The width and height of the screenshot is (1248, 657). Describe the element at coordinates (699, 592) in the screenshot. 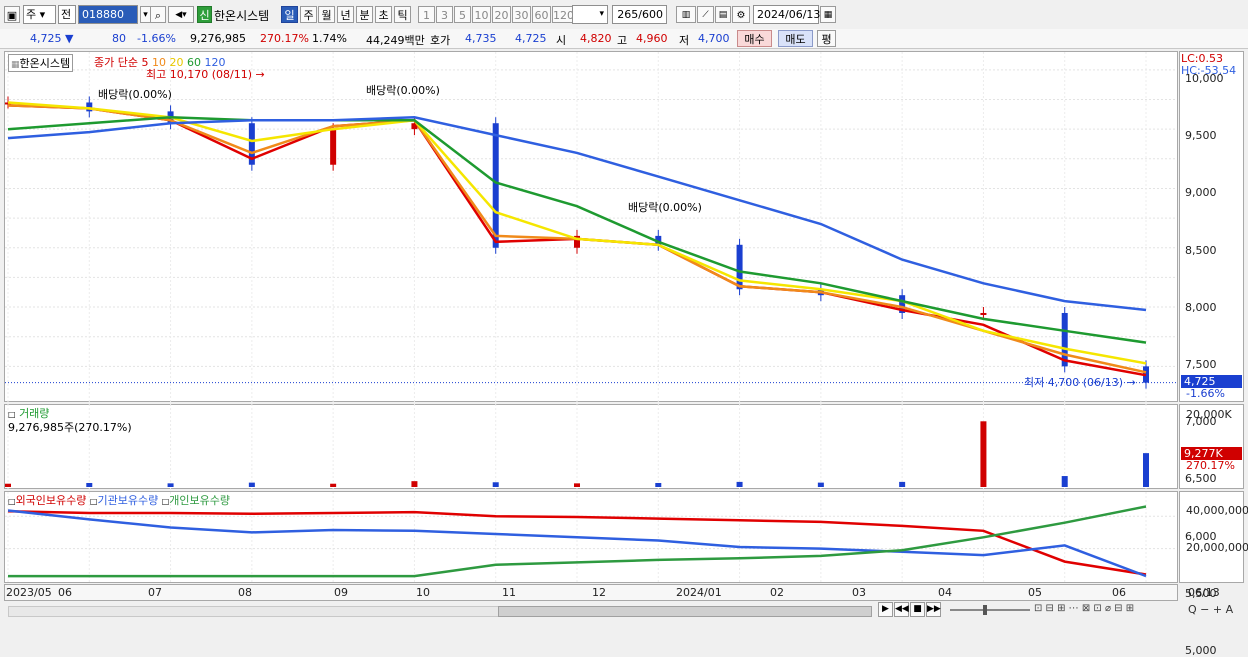

I see `x-label-8: 2024/01` at that location.